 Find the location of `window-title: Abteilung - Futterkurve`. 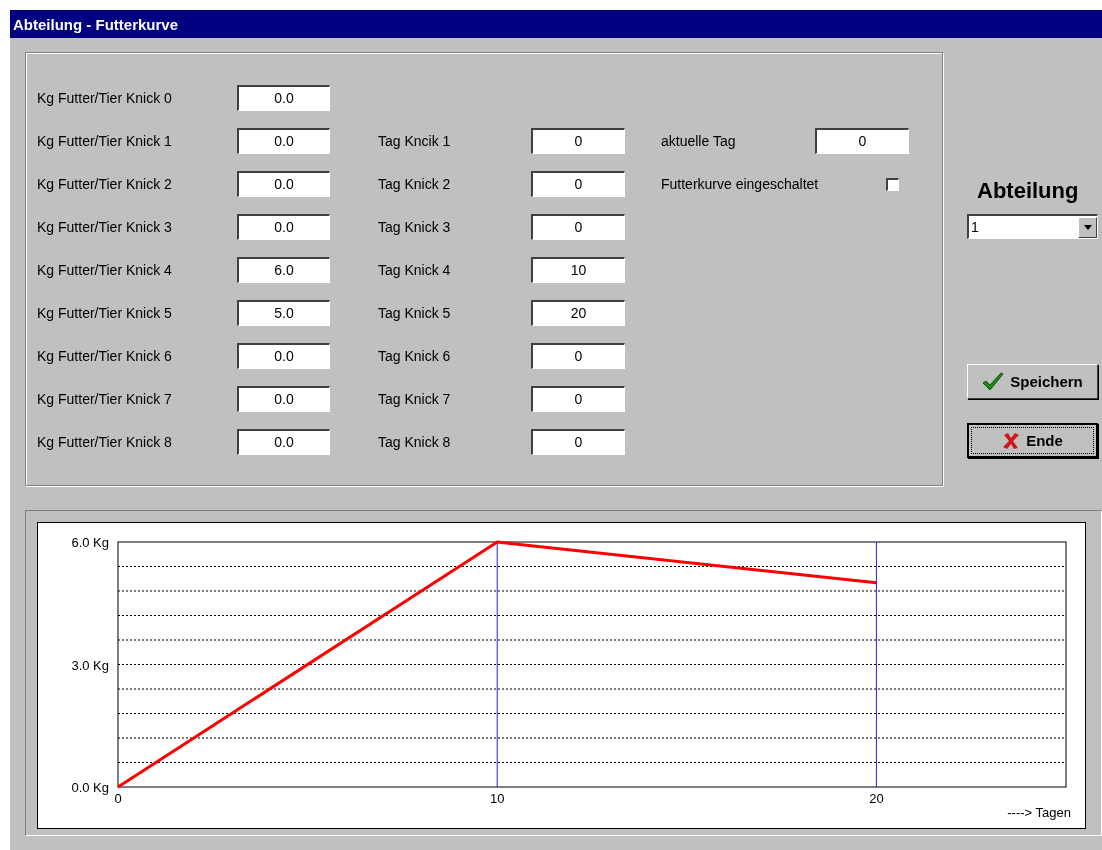

window-title: Abteilung - Futterkurve is located at coordinates (95, 24).